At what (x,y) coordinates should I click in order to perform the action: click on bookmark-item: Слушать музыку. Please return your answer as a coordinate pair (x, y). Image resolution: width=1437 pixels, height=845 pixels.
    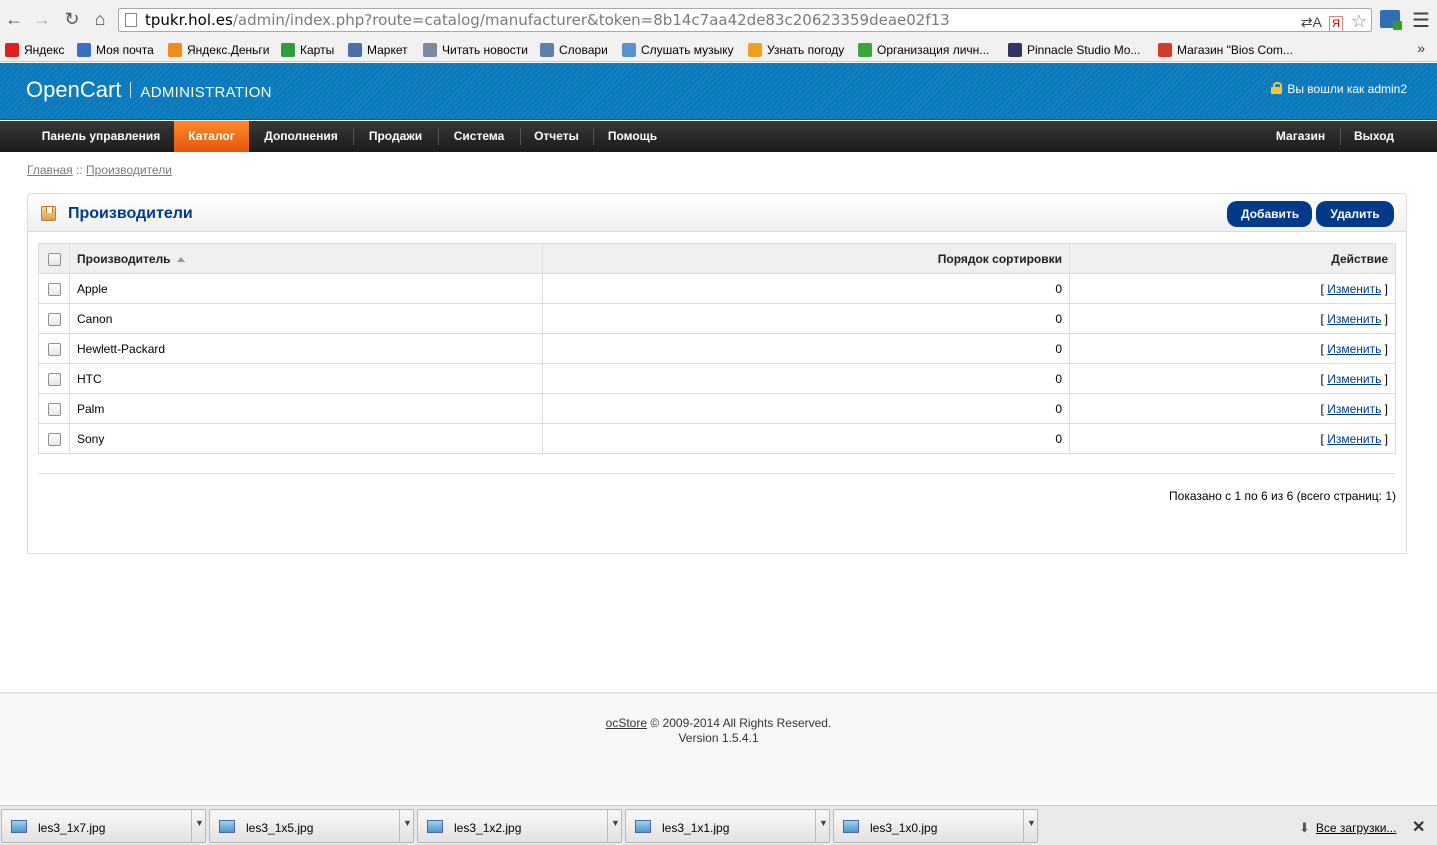
    Looking at the image, I should click on (678, 50).